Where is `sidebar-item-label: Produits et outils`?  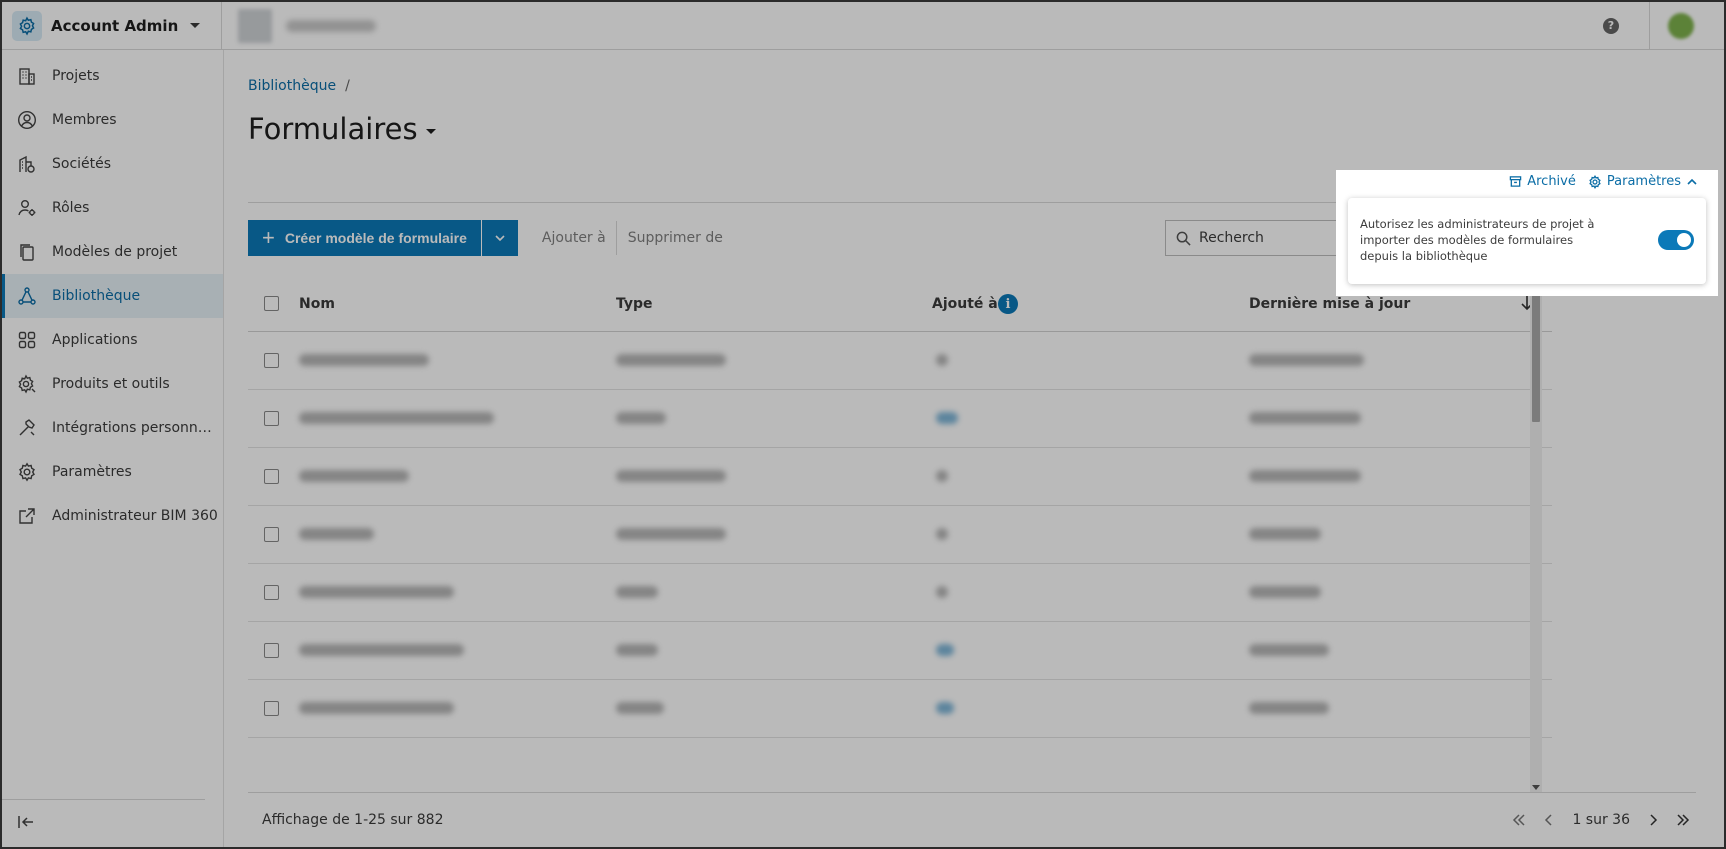
sidebar-item-label: Produits et outils is located at coordinates (111, 384).